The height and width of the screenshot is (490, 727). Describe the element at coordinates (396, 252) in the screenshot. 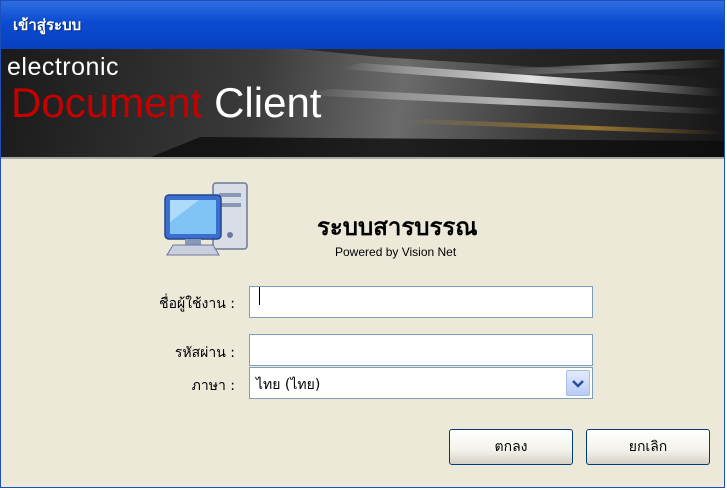

I see `powered-by-text: Powered by Vision Net` at that location.